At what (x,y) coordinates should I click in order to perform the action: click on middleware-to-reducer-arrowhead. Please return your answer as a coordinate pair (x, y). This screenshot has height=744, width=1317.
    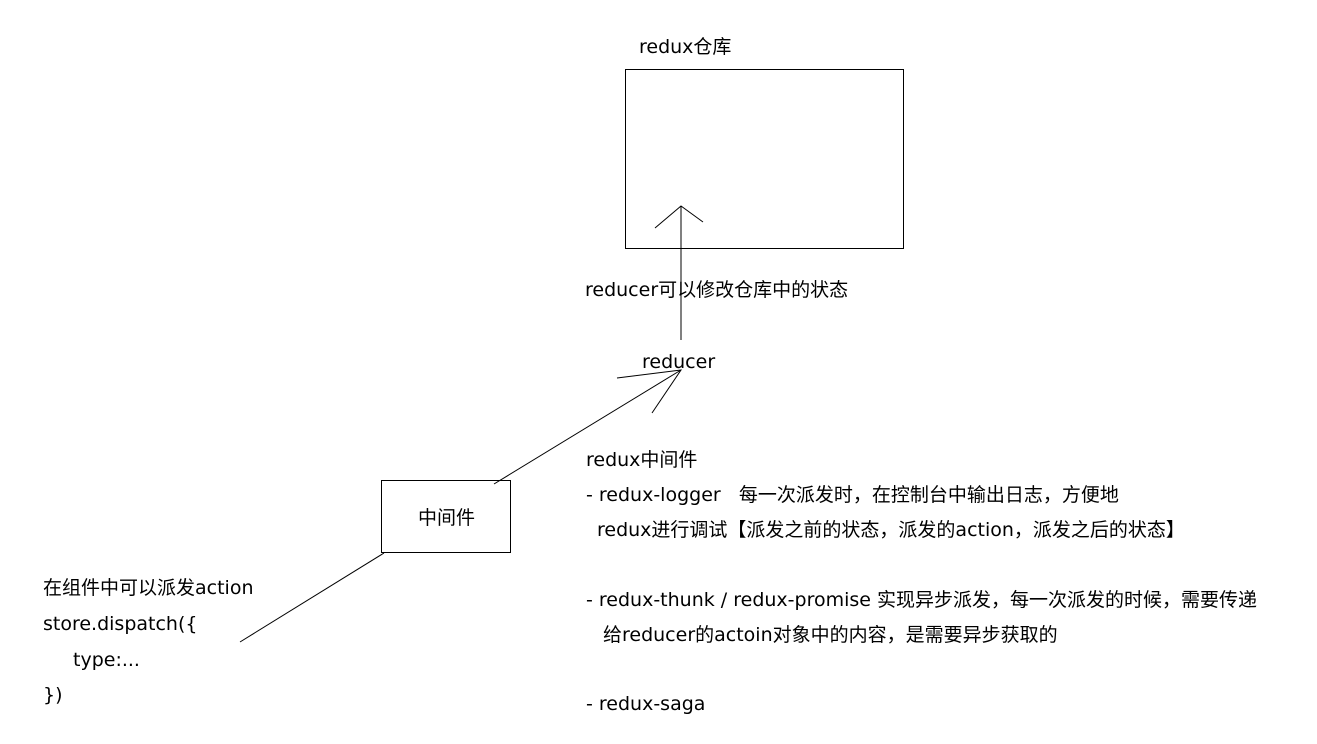
    Looking at the image, I should click on (649, 391).